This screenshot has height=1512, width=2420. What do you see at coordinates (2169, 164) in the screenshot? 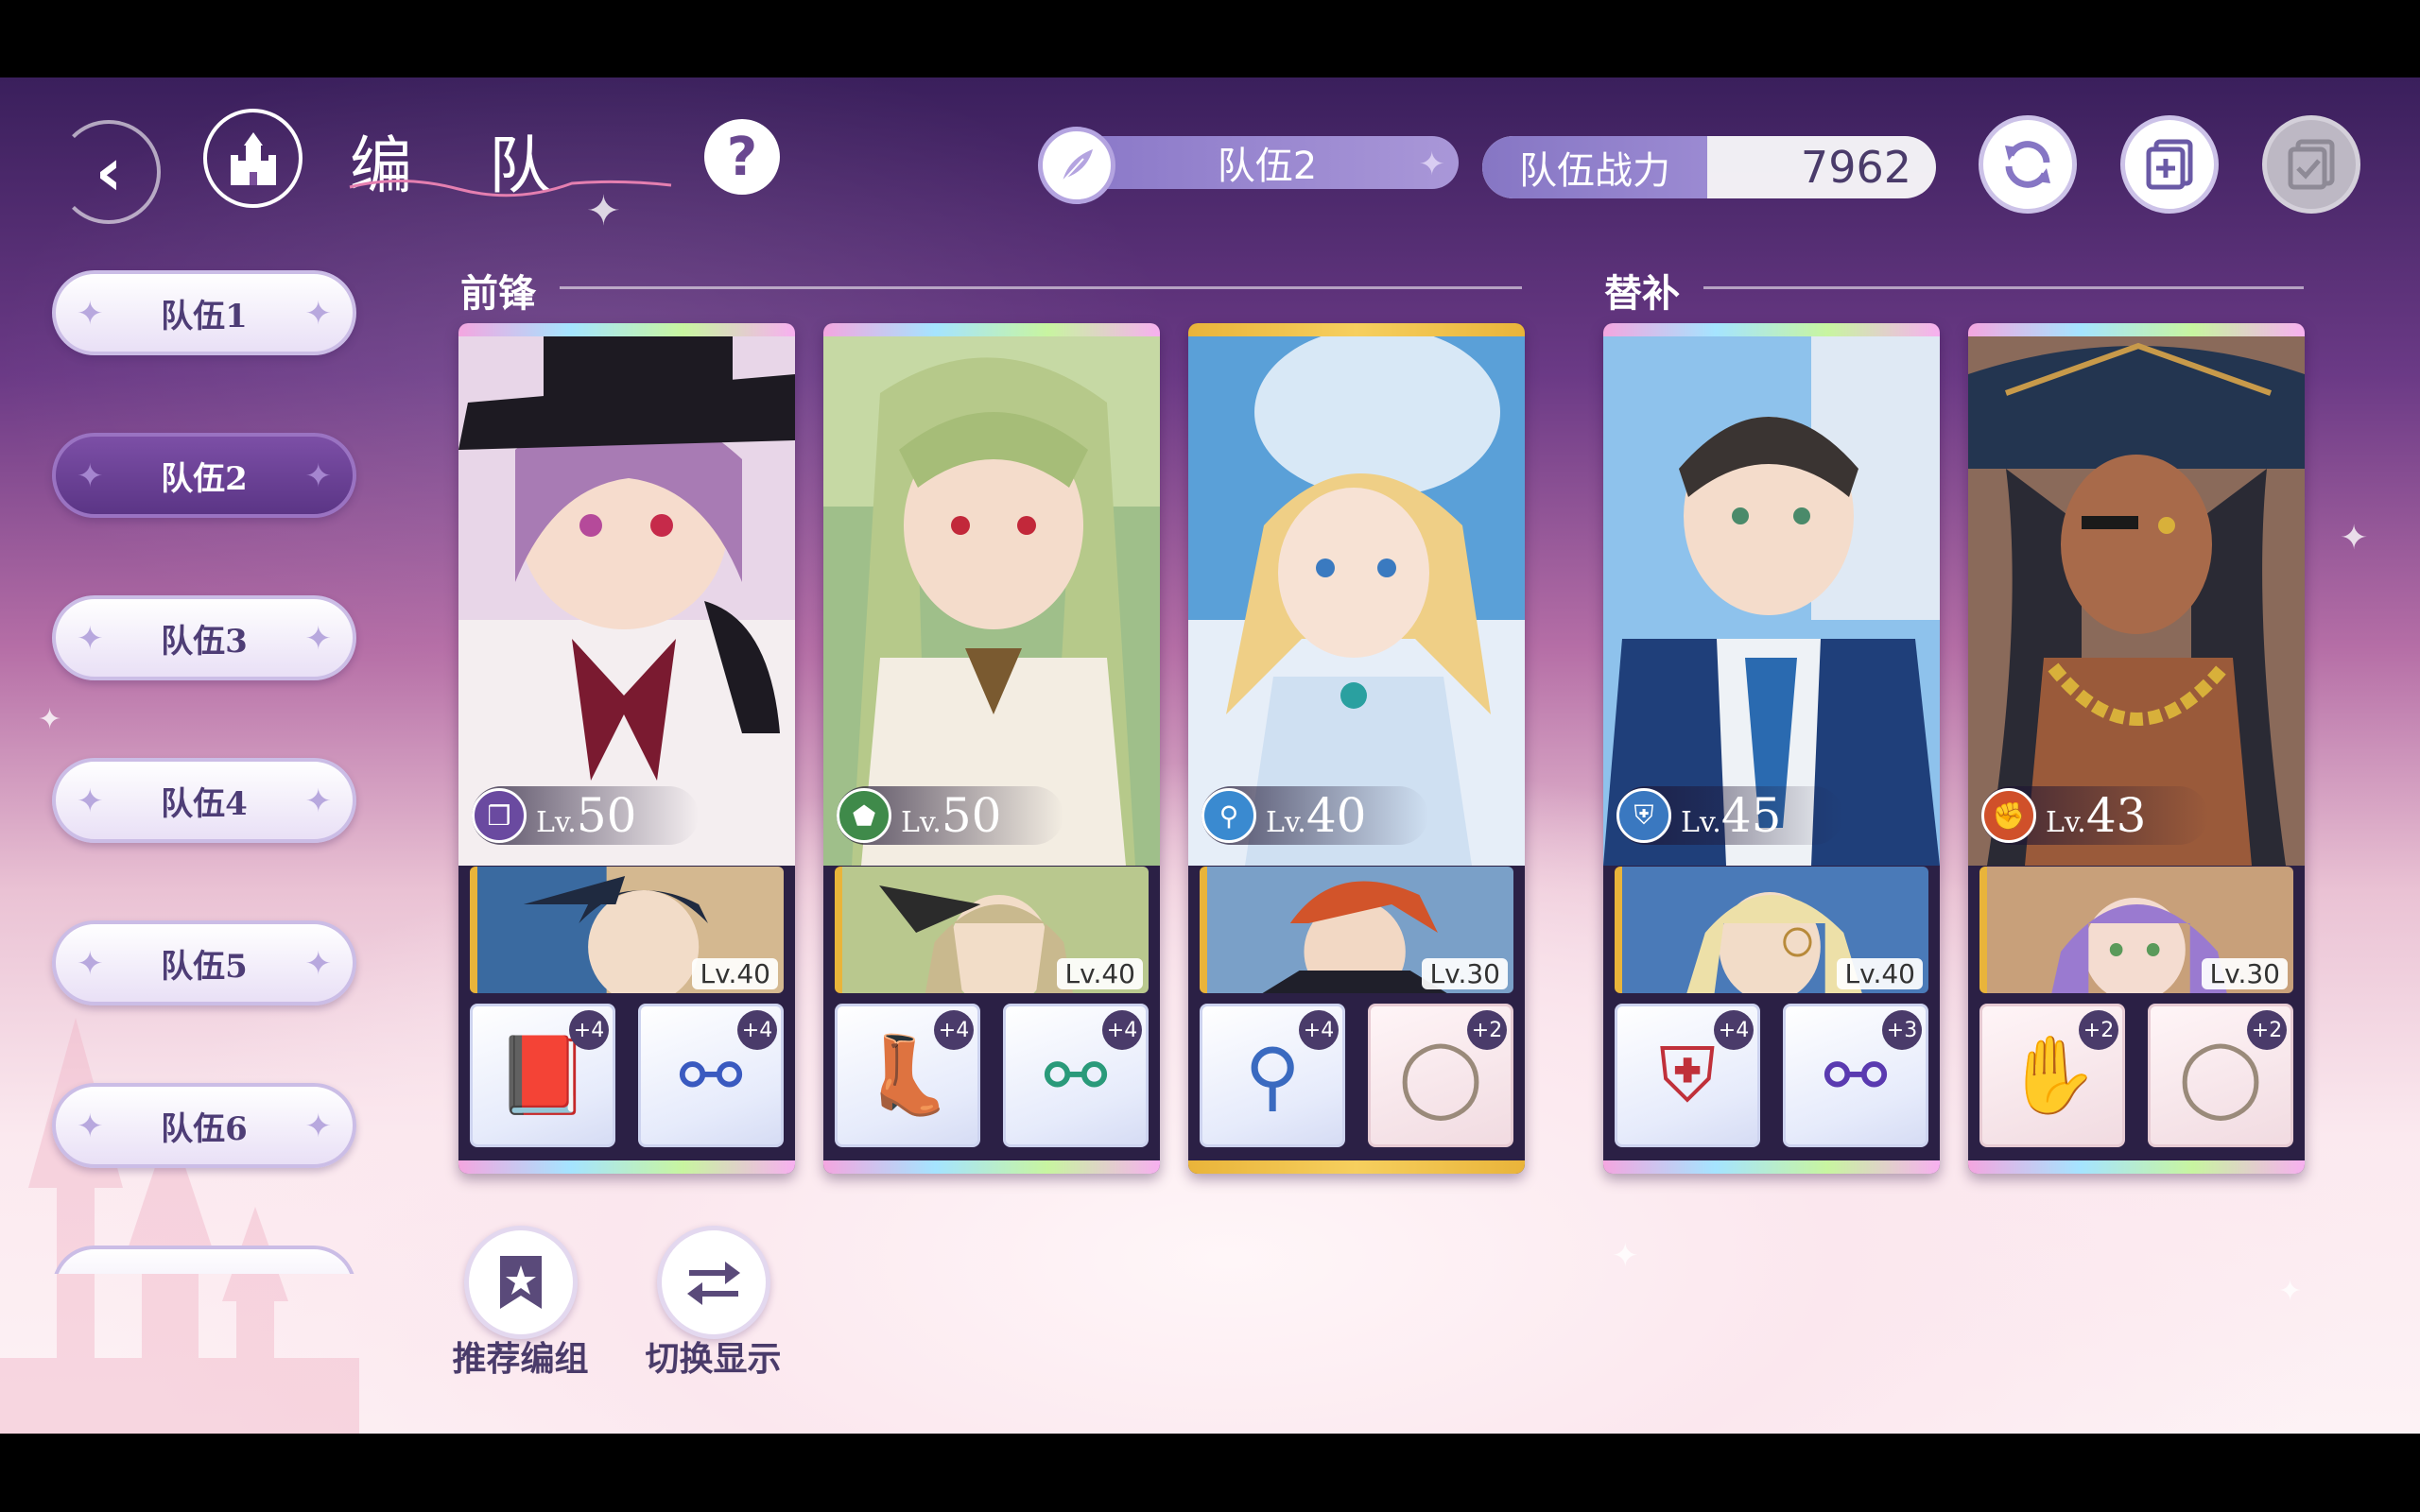
I see `add-team-button` at bounding box center [2169, 164].